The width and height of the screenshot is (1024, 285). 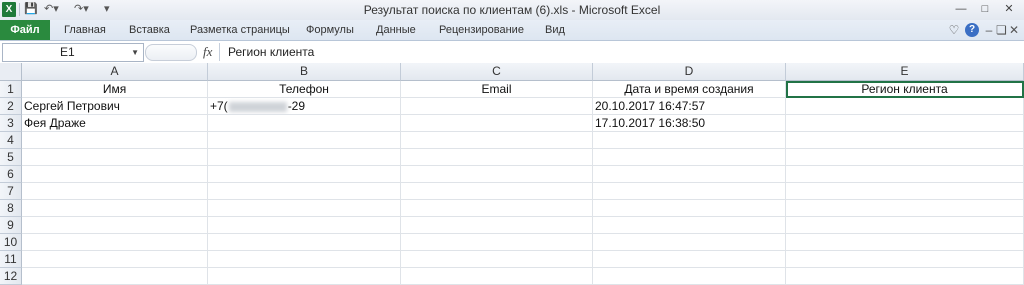 I want to click on window-minimize-icon: –, so click(x=989, y=30).